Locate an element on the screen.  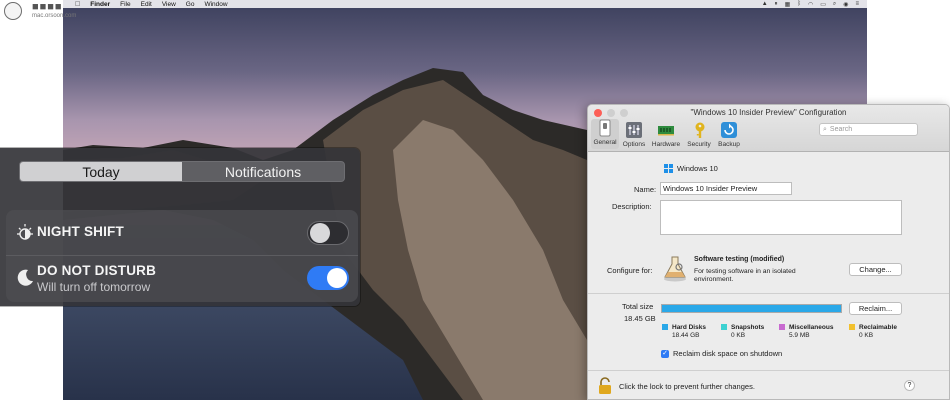
do-not-disturb-label: DO NOT DISTURB is located at coordinates (97, 270).